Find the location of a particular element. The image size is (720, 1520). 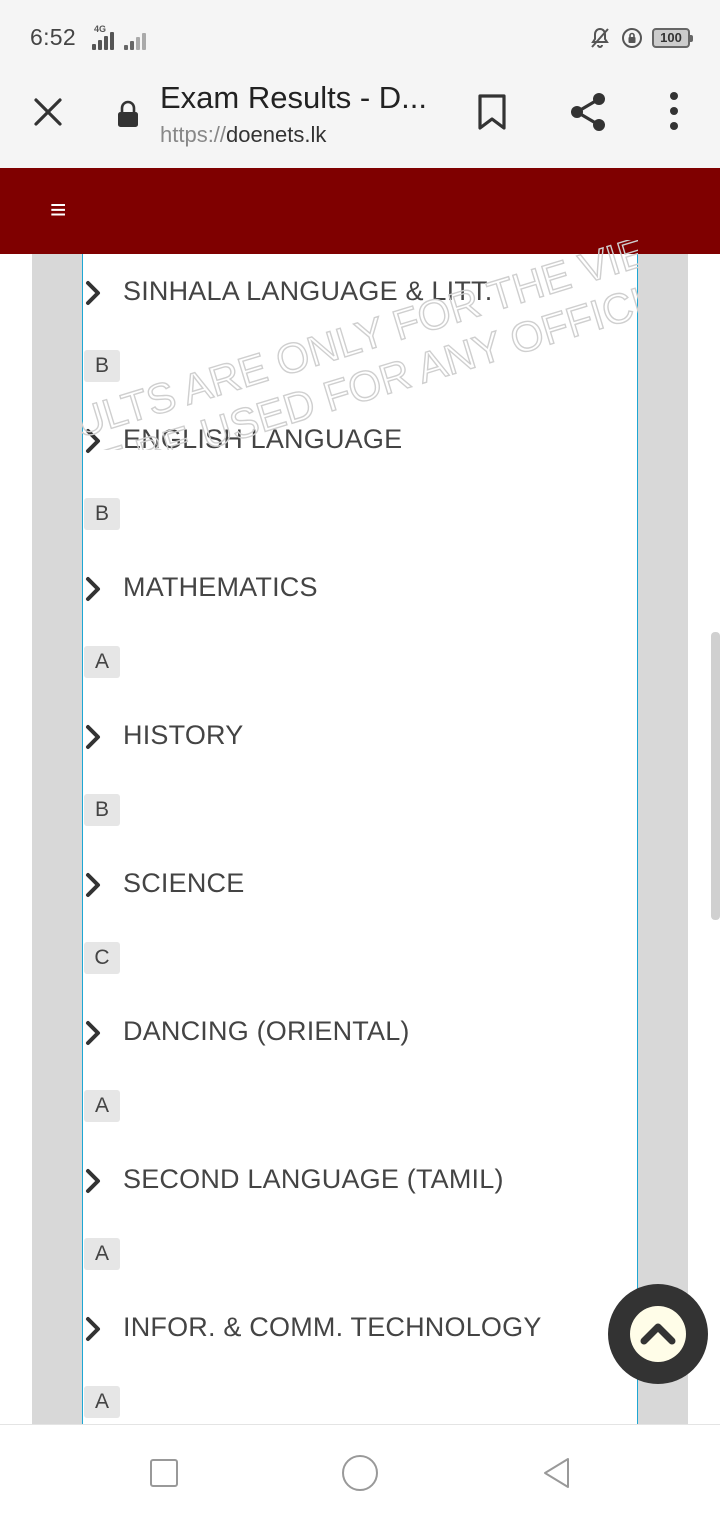

subject-row: MATHEMATICS is located at coordinates (360, 588).